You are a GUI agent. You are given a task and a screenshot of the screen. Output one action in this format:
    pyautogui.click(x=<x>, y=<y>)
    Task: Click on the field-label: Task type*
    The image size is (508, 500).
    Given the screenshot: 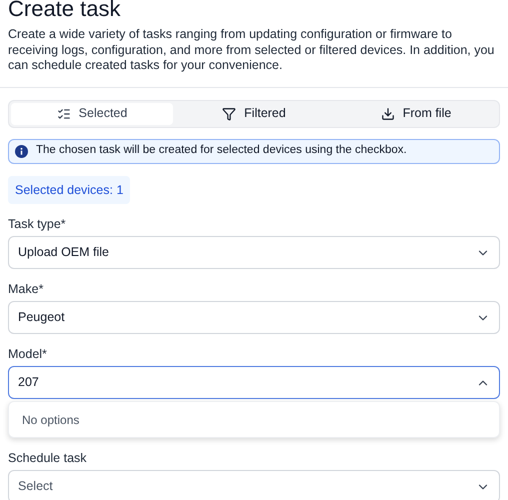 What is the action you would take?
    pyautogui.click(x=37, y=224)
    